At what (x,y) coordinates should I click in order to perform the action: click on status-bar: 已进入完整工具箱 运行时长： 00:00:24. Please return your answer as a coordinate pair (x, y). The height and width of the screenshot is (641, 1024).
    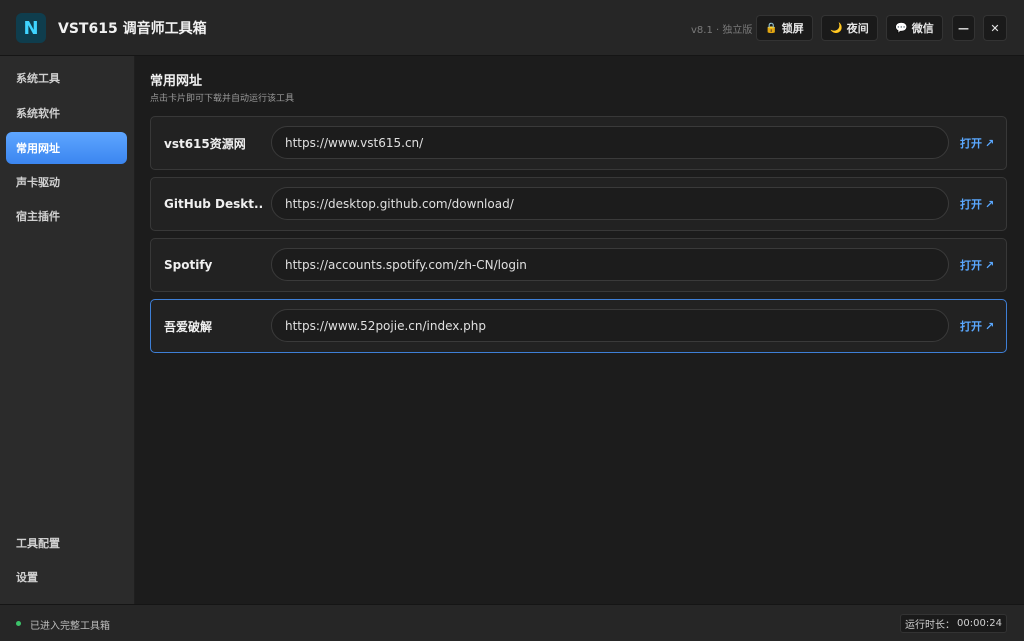
    Looking at the image, I should click on (512, 622).